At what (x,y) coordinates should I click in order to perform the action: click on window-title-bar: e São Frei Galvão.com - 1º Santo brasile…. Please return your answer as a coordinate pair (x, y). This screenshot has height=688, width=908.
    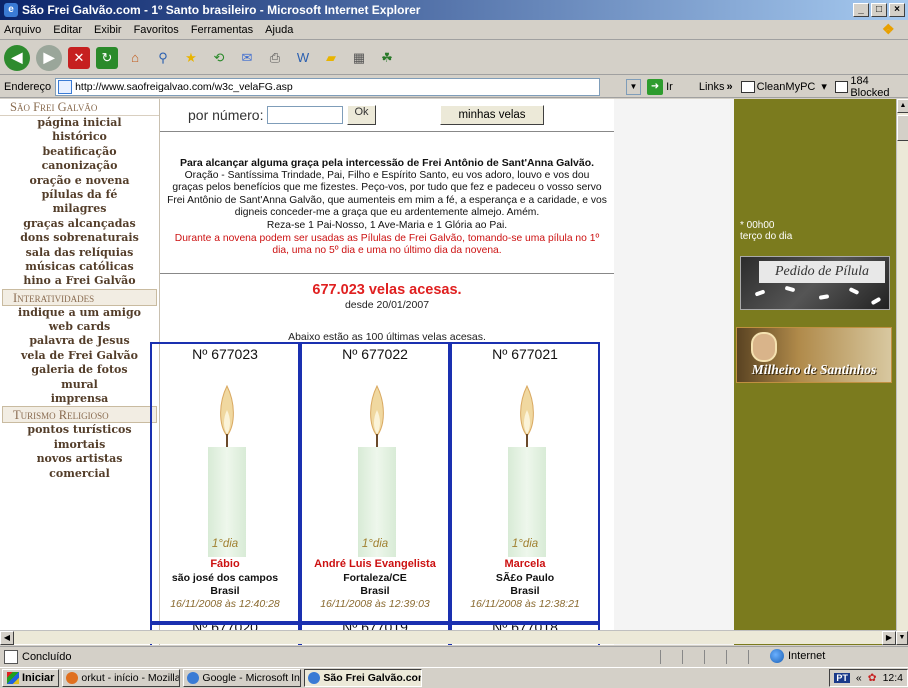
    Looking at the image, I should click on (454, 10).